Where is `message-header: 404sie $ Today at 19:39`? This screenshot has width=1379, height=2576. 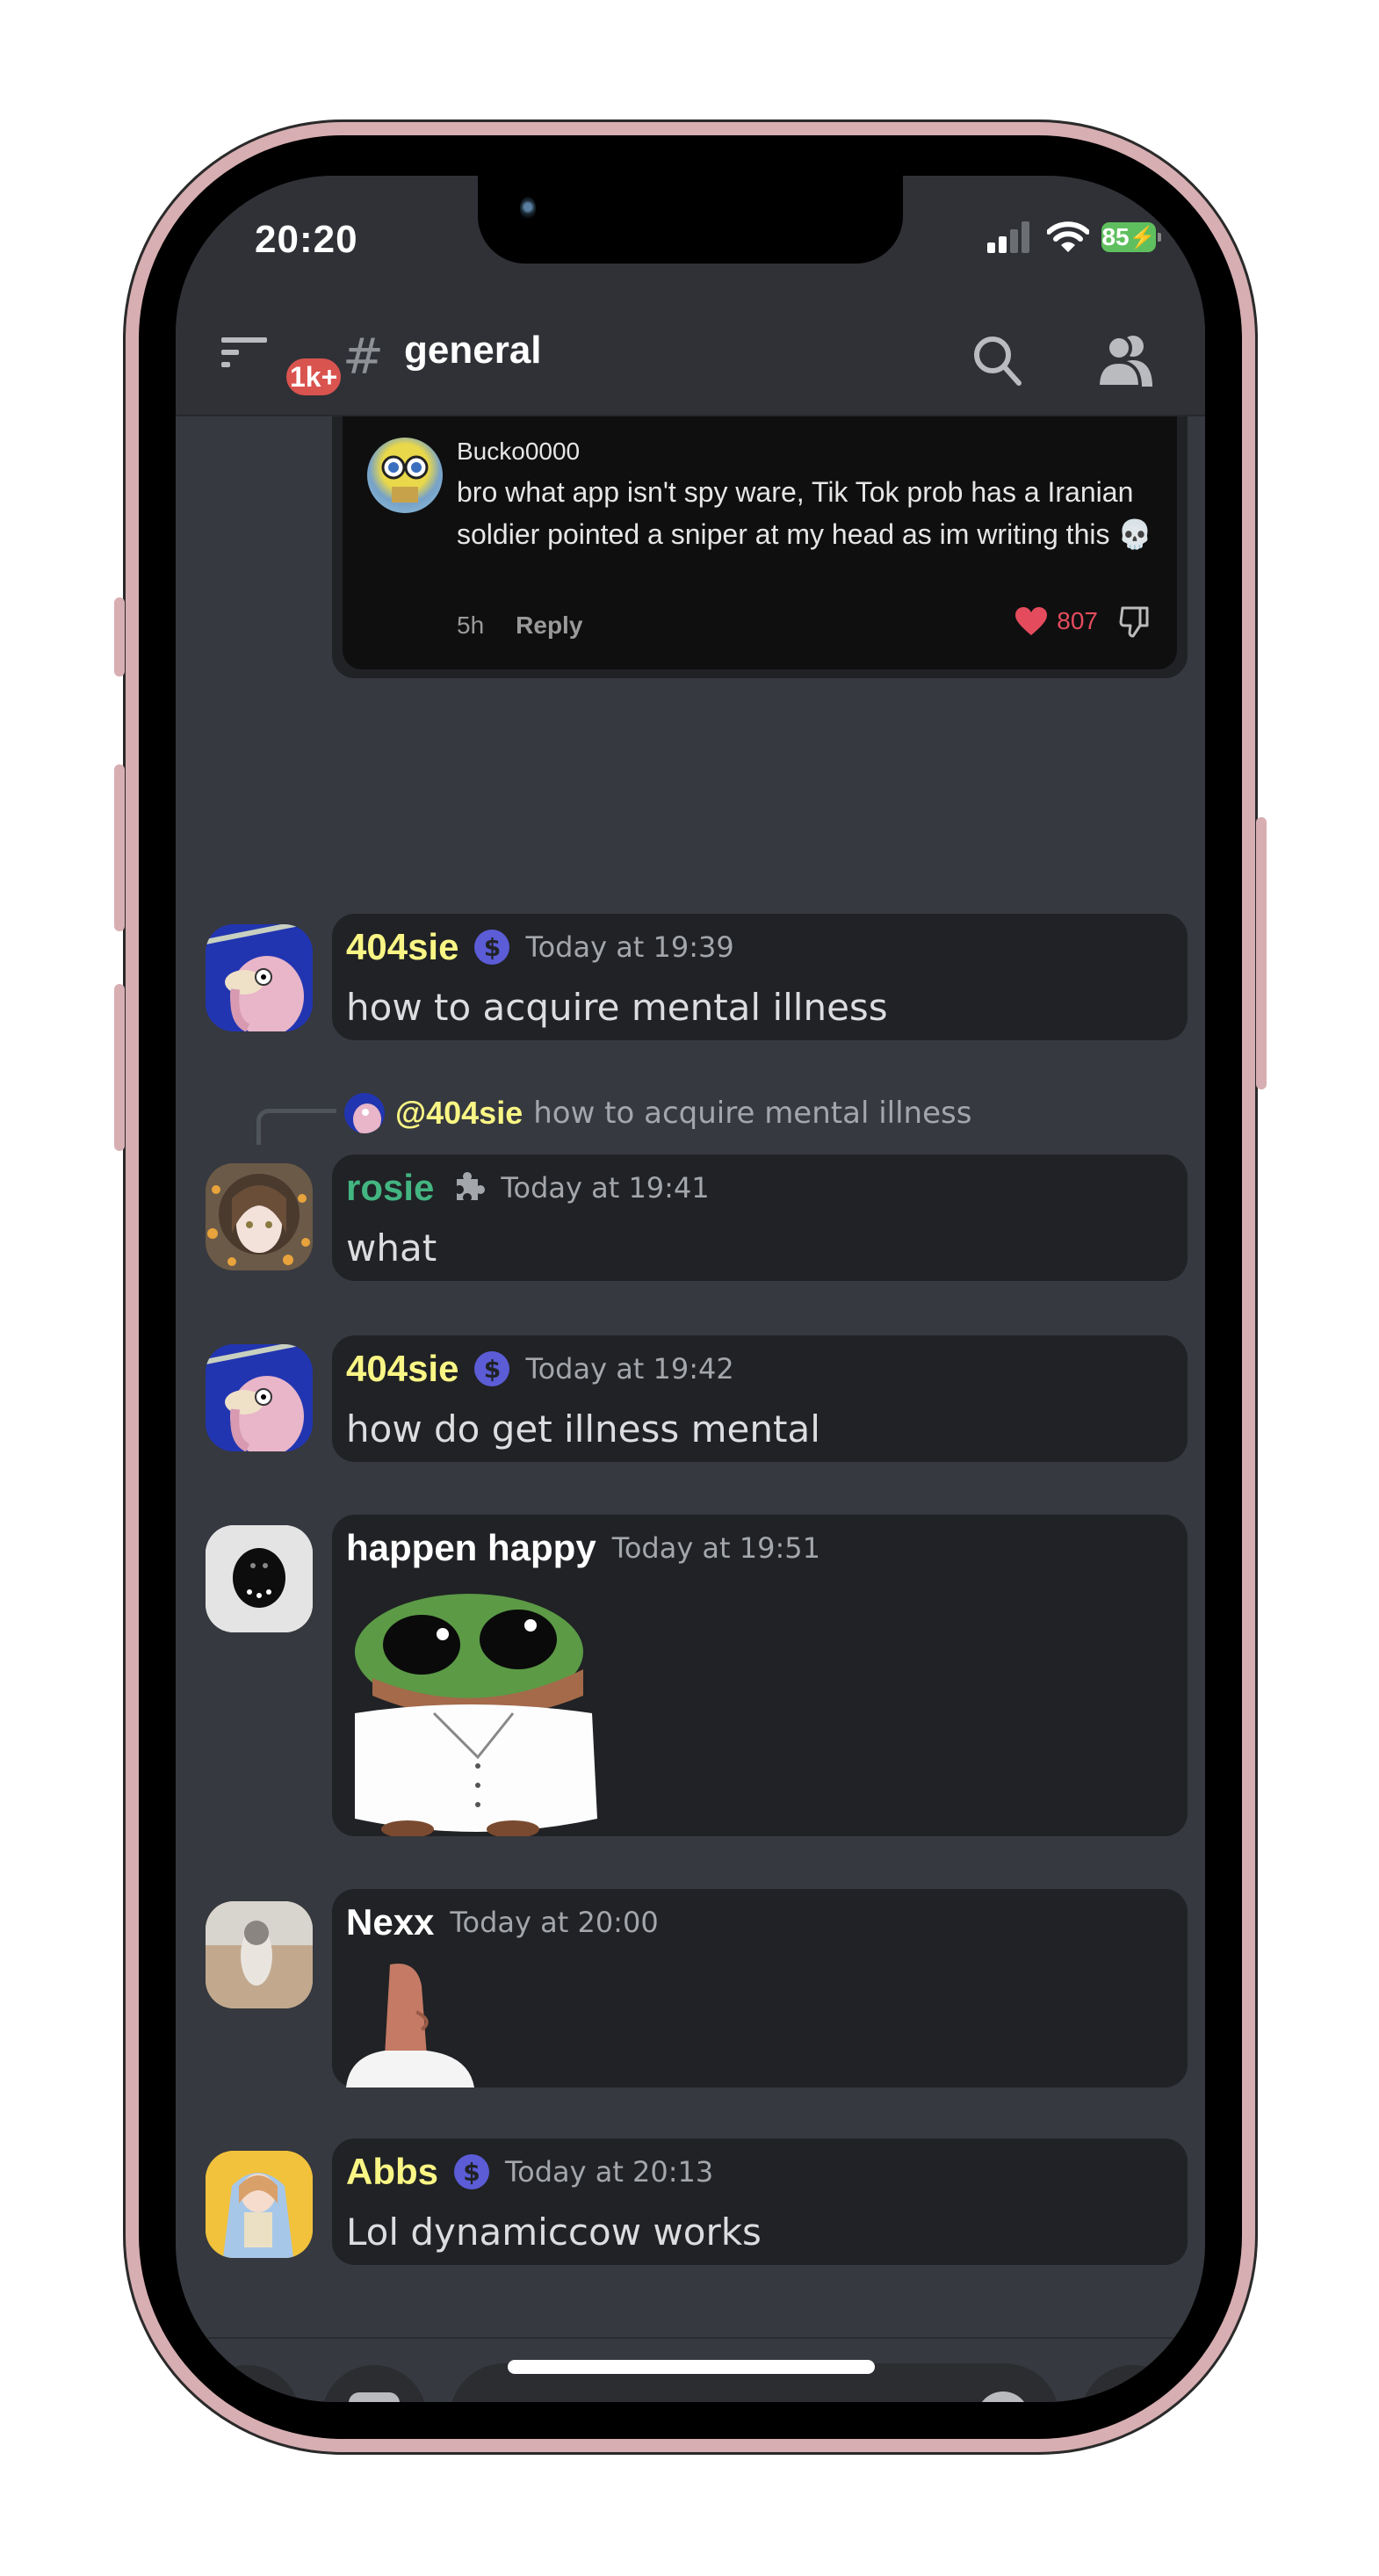 message-header: 404sie $ Today at 19:39 is located at coordinates (540, 947).